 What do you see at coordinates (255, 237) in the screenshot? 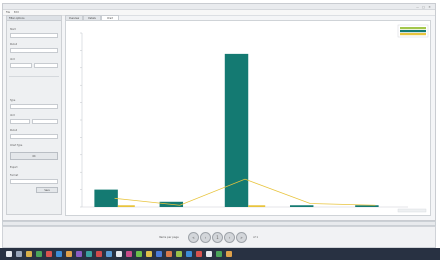
I see `pager-right-label: of 1` at bounding box center [255, 237].